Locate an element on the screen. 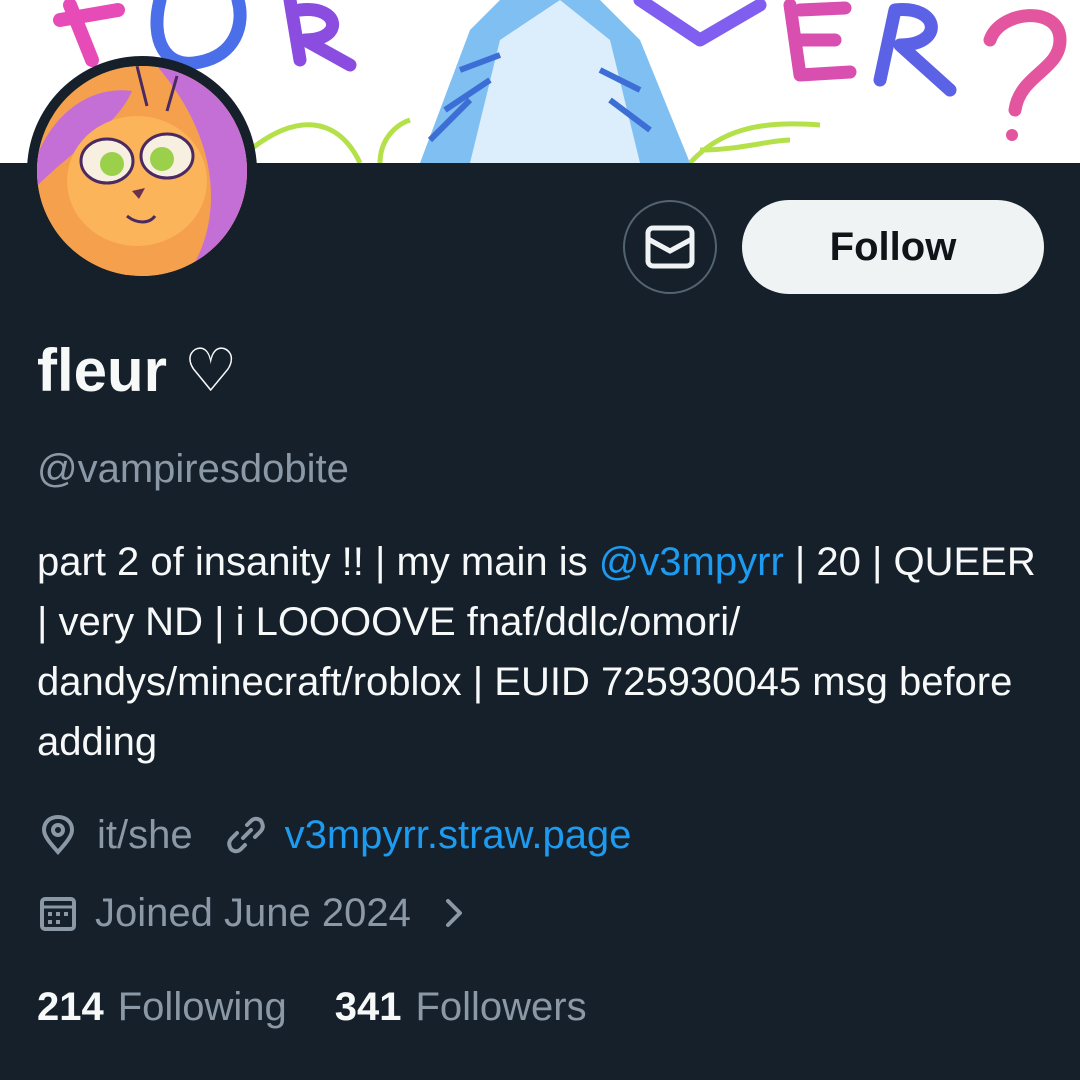 The image size is (1080, 1080). follow-stats: 214 Following 341 Followers is located at coordinates (312, 1007).